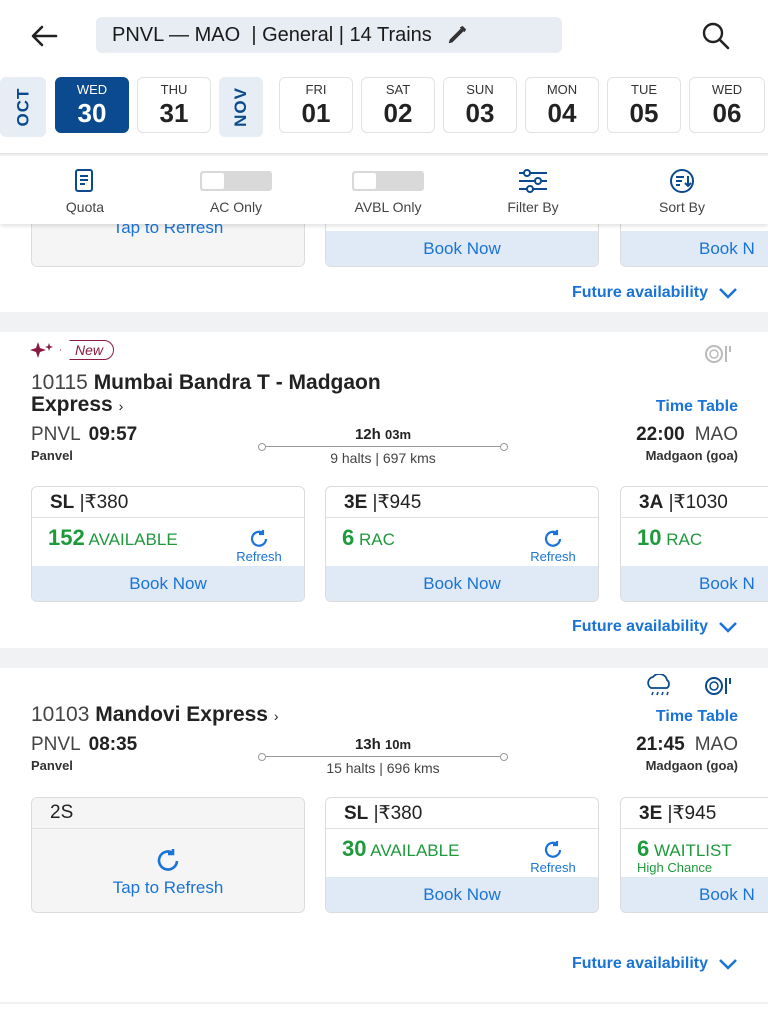 This screenshot has width=768, height=1024. What do you see at coordinates (85, 191) in the screenshot?
I see `quota-filter: Quota` at bounding box center [85, 191].